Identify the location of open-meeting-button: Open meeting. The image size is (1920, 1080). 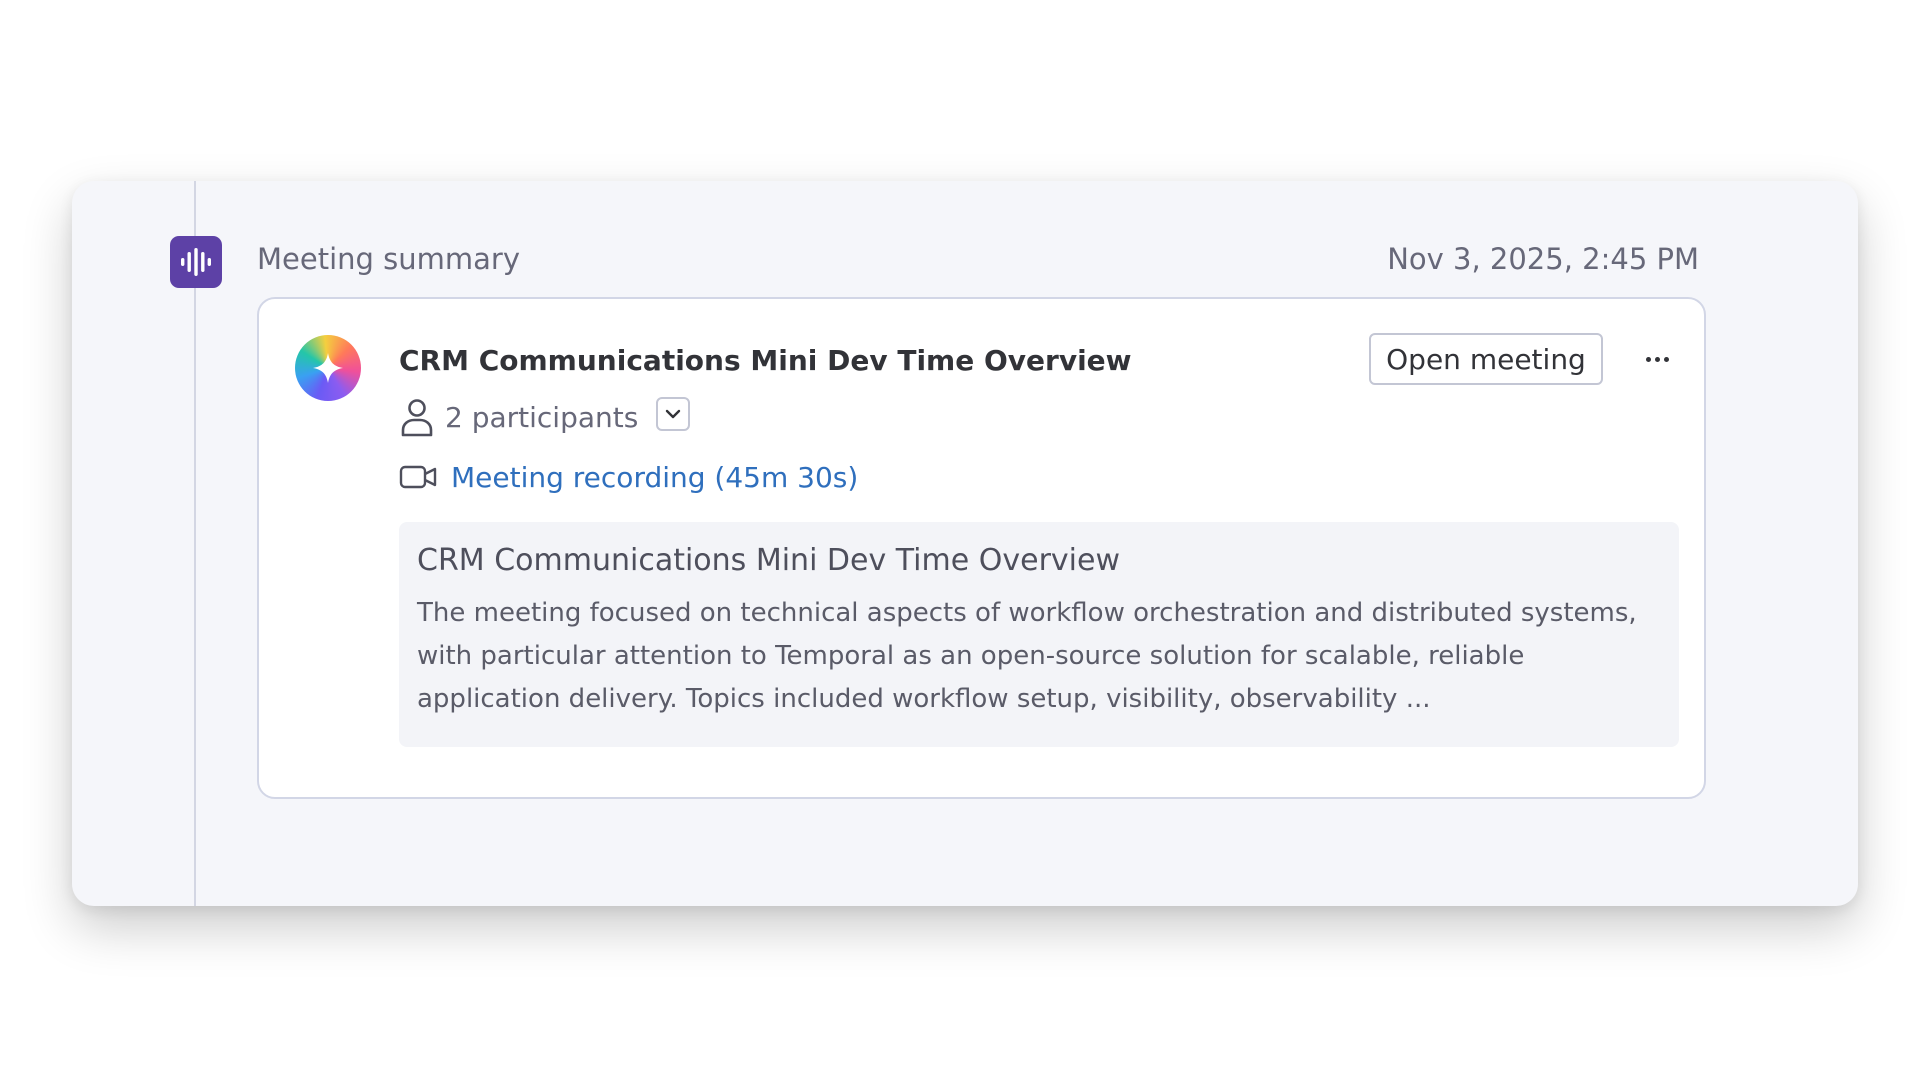
(1486, 359).